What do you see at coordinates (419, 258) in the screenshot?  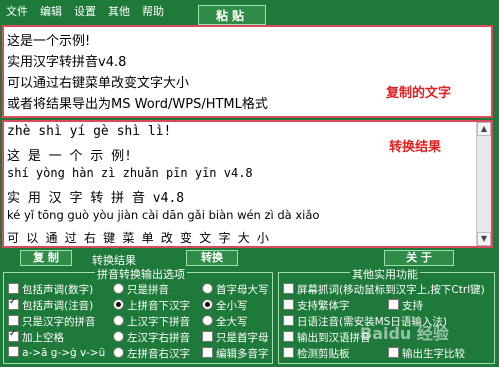 I see `about-button: 关 于` at bounding box center [419, 258].